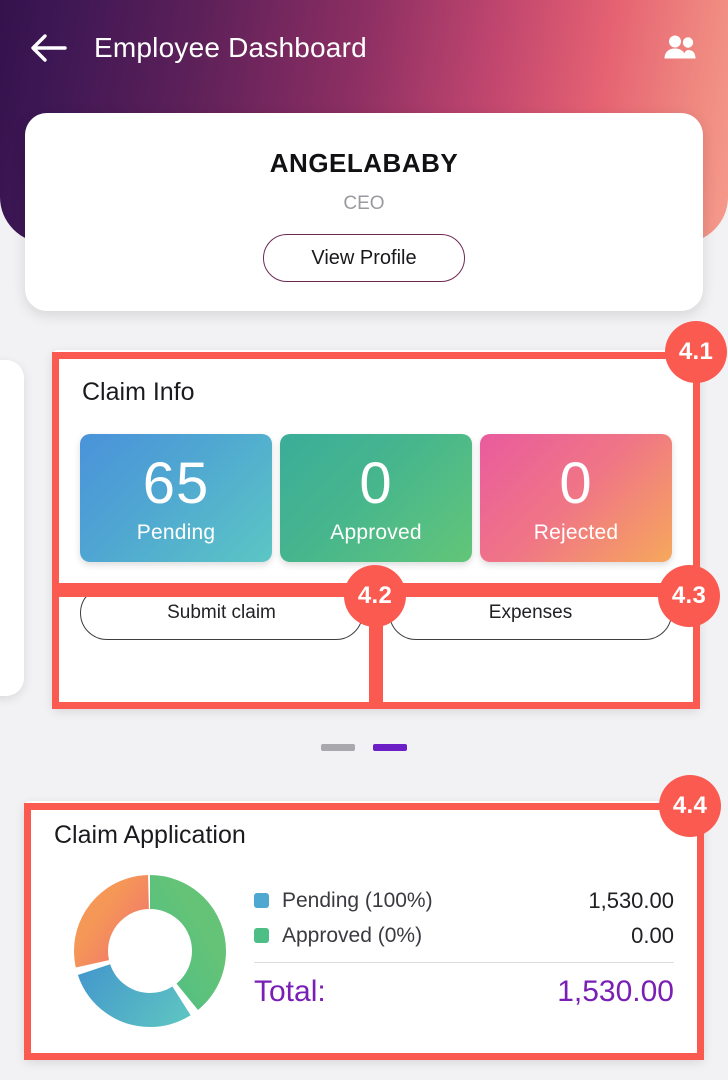 Image resolution: width=728 pixels, height=1080 pixels. Describe the element at coordinates (352, 935) in the screenshot. I see `legend-label-approved: Approved (0%)` at that location.